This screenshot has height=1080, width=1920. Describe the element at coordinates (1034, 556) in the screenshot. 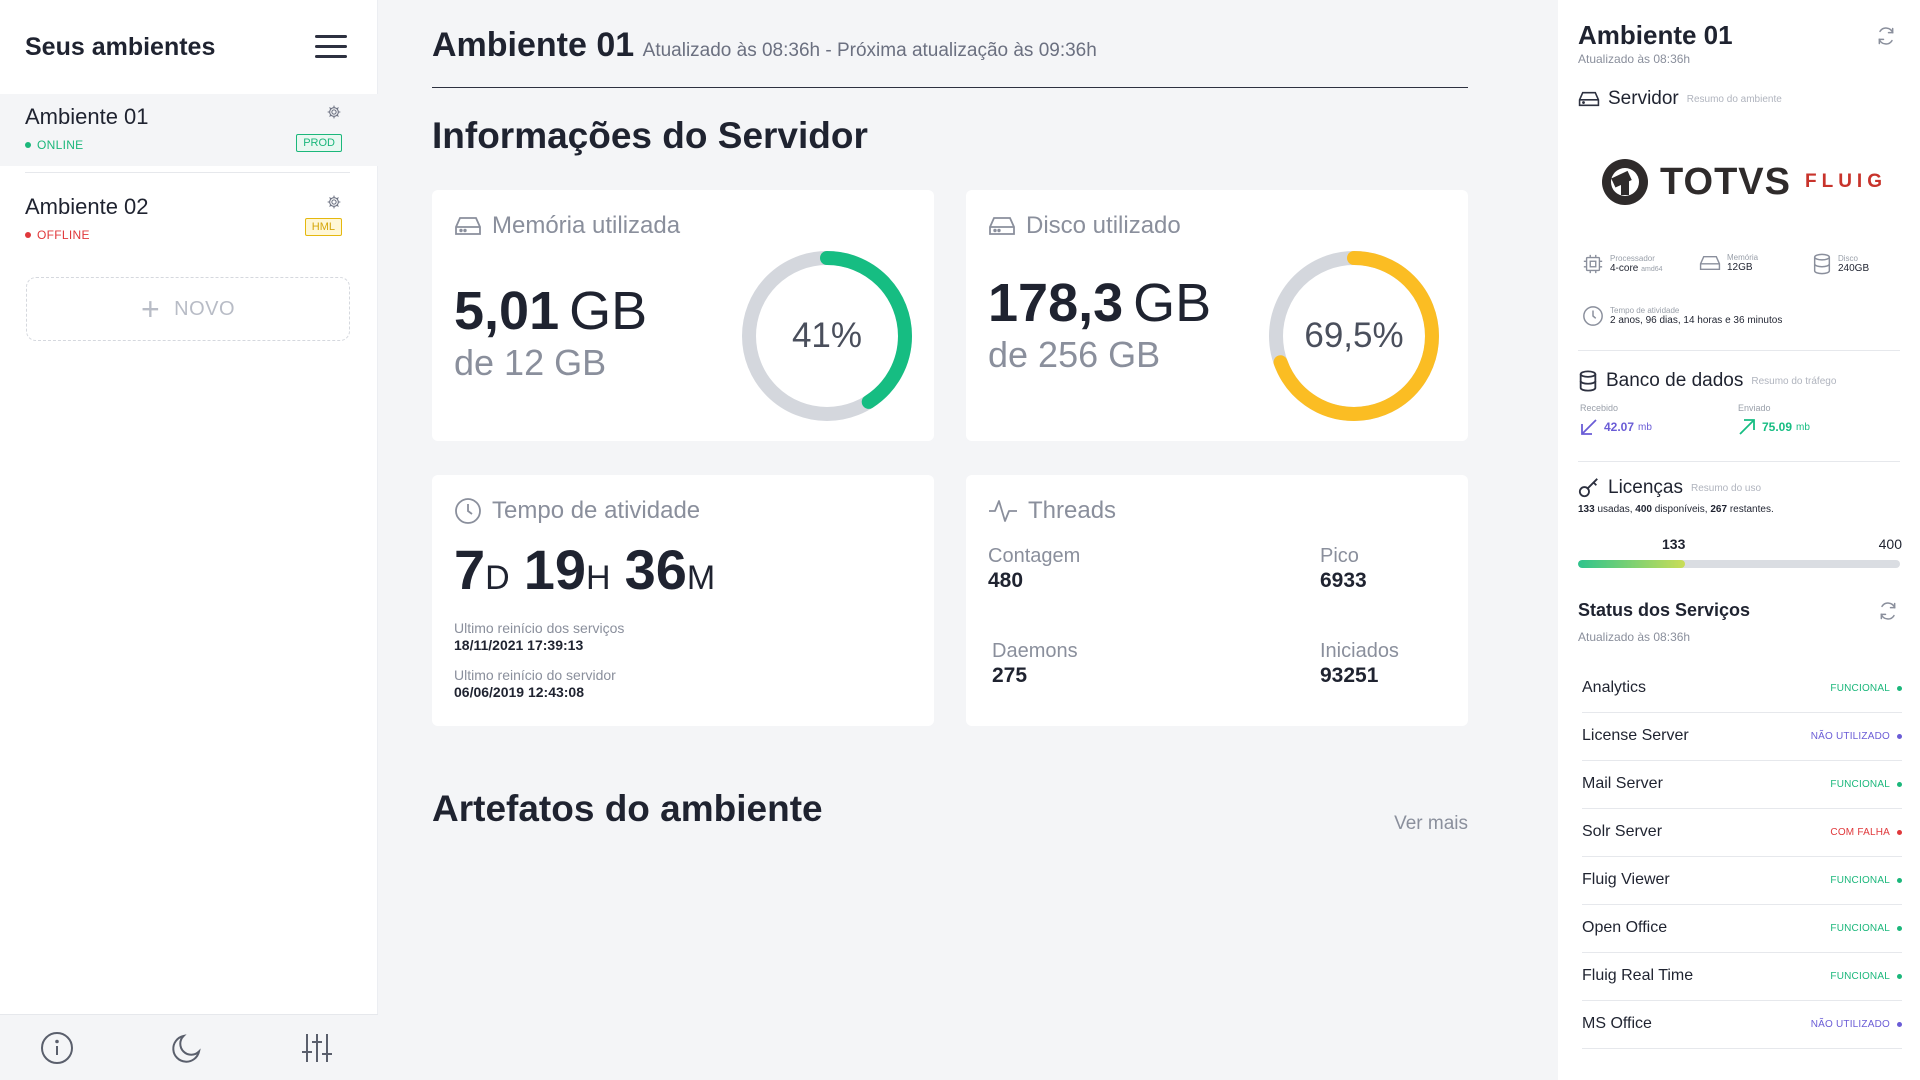

I see `threads-count-label: Contagem` at that location.